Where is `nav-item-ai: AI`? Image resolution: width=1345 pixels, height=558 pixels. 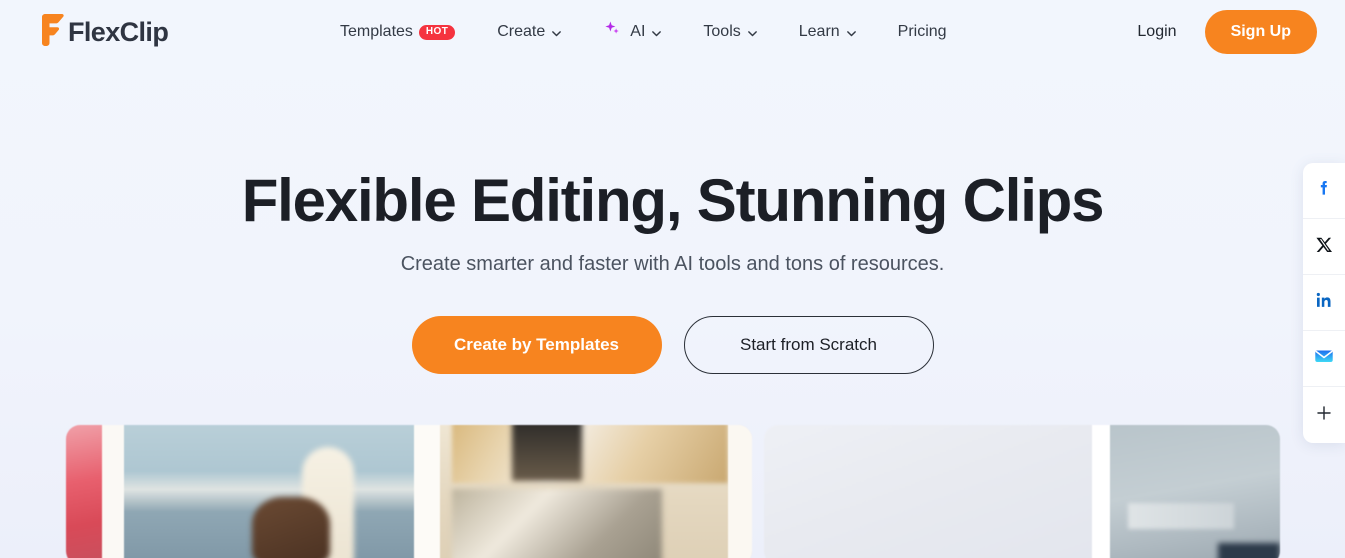
nav-item-ai: AI is located at coordinates (632, 32).